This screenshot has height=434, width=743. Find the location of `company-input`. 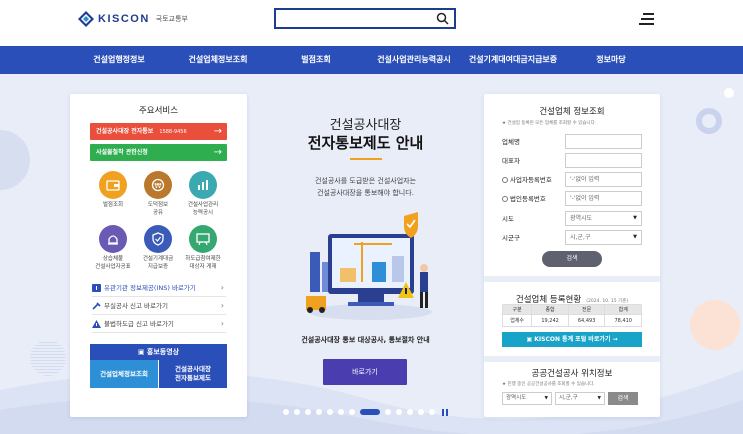

company-input is located at coordinates (603, 141).